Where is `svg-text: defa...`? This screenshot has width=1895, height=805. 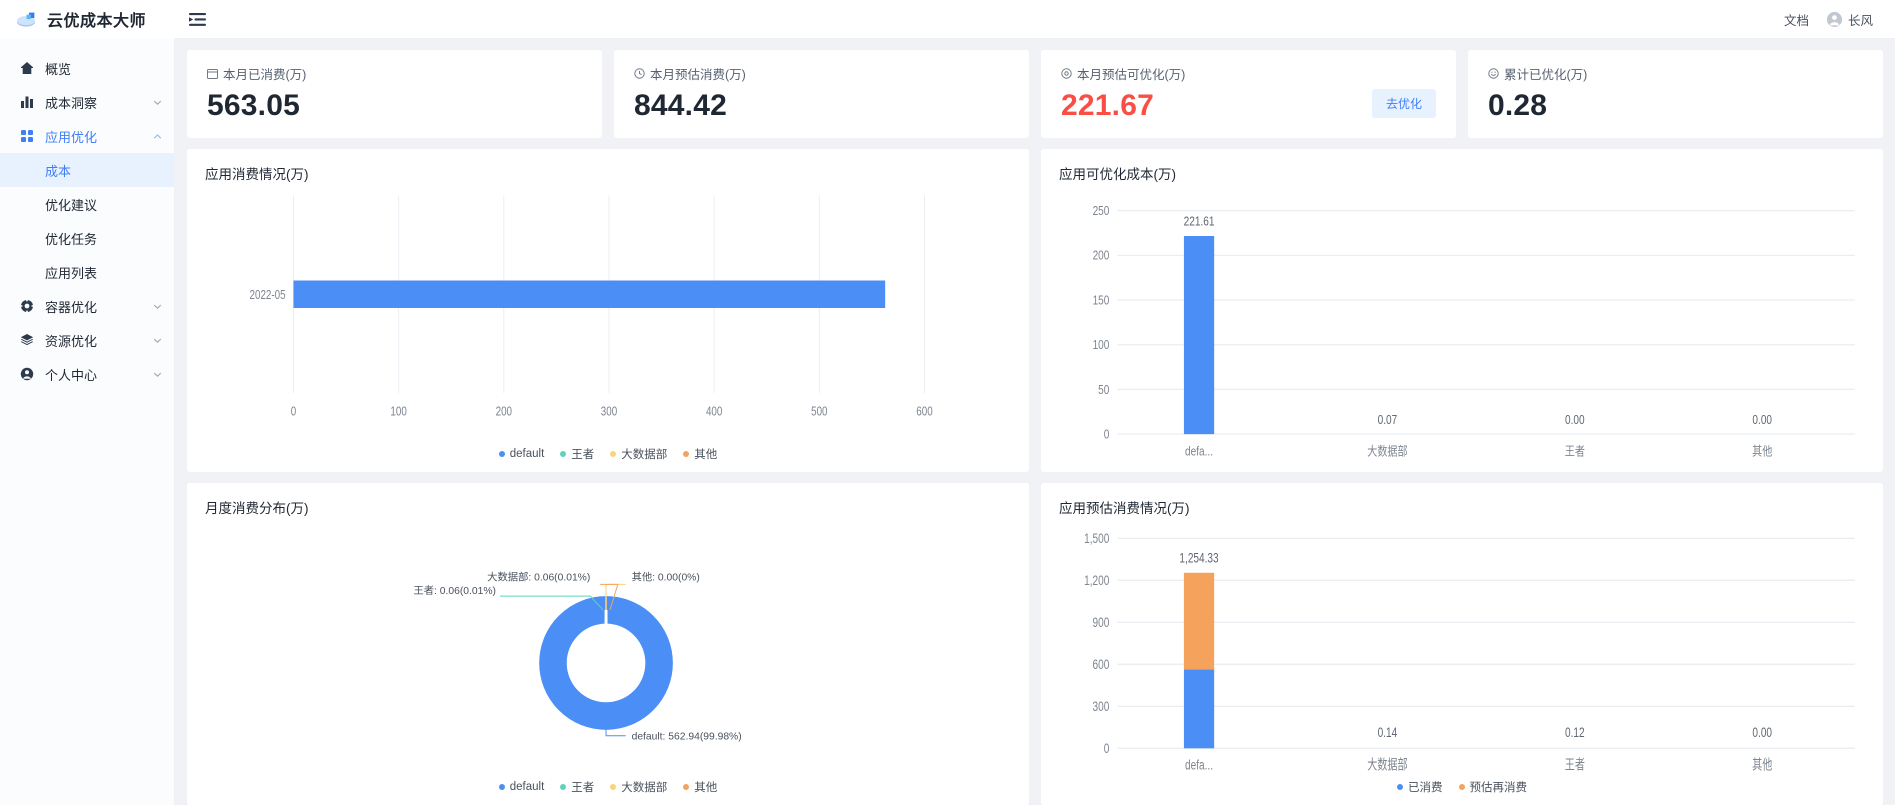
svg-text: defa... is located at coordinates (1199, 452).